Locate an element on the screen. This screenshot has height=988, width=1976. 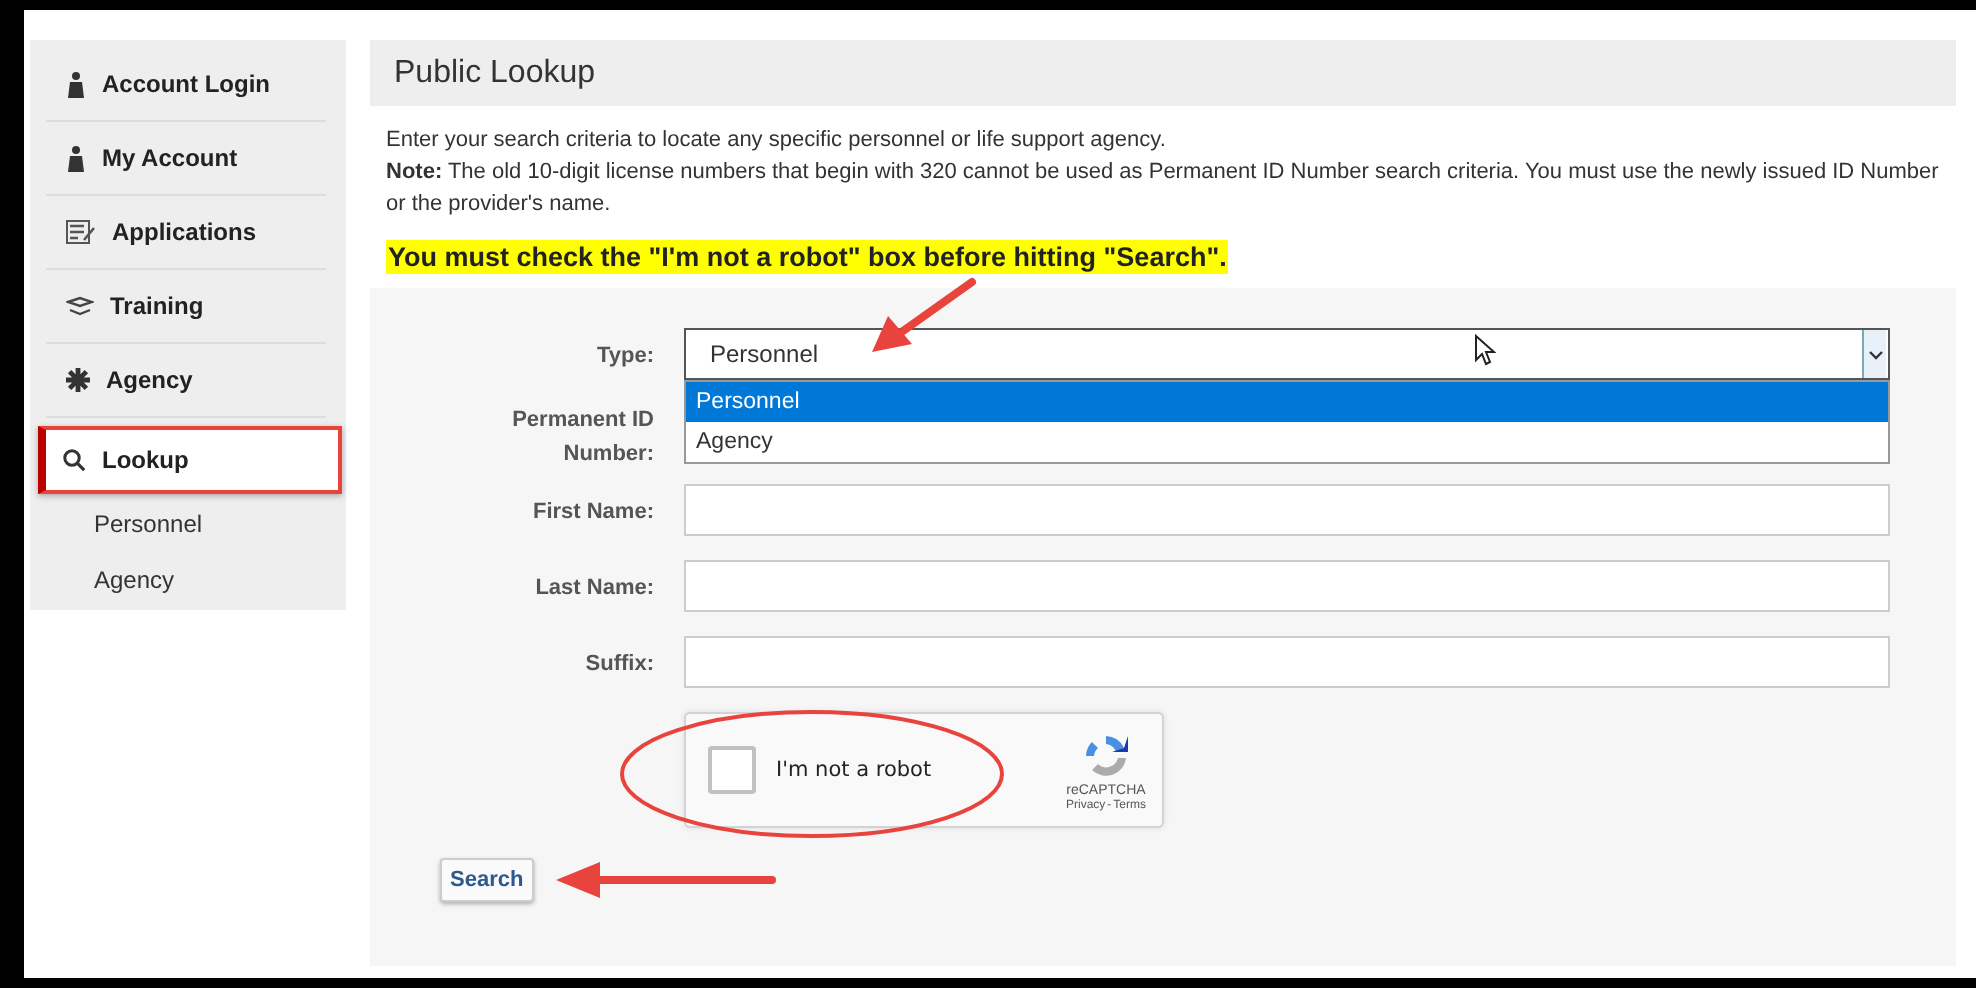
asterisk-icon is located at coordinates (78, 380).